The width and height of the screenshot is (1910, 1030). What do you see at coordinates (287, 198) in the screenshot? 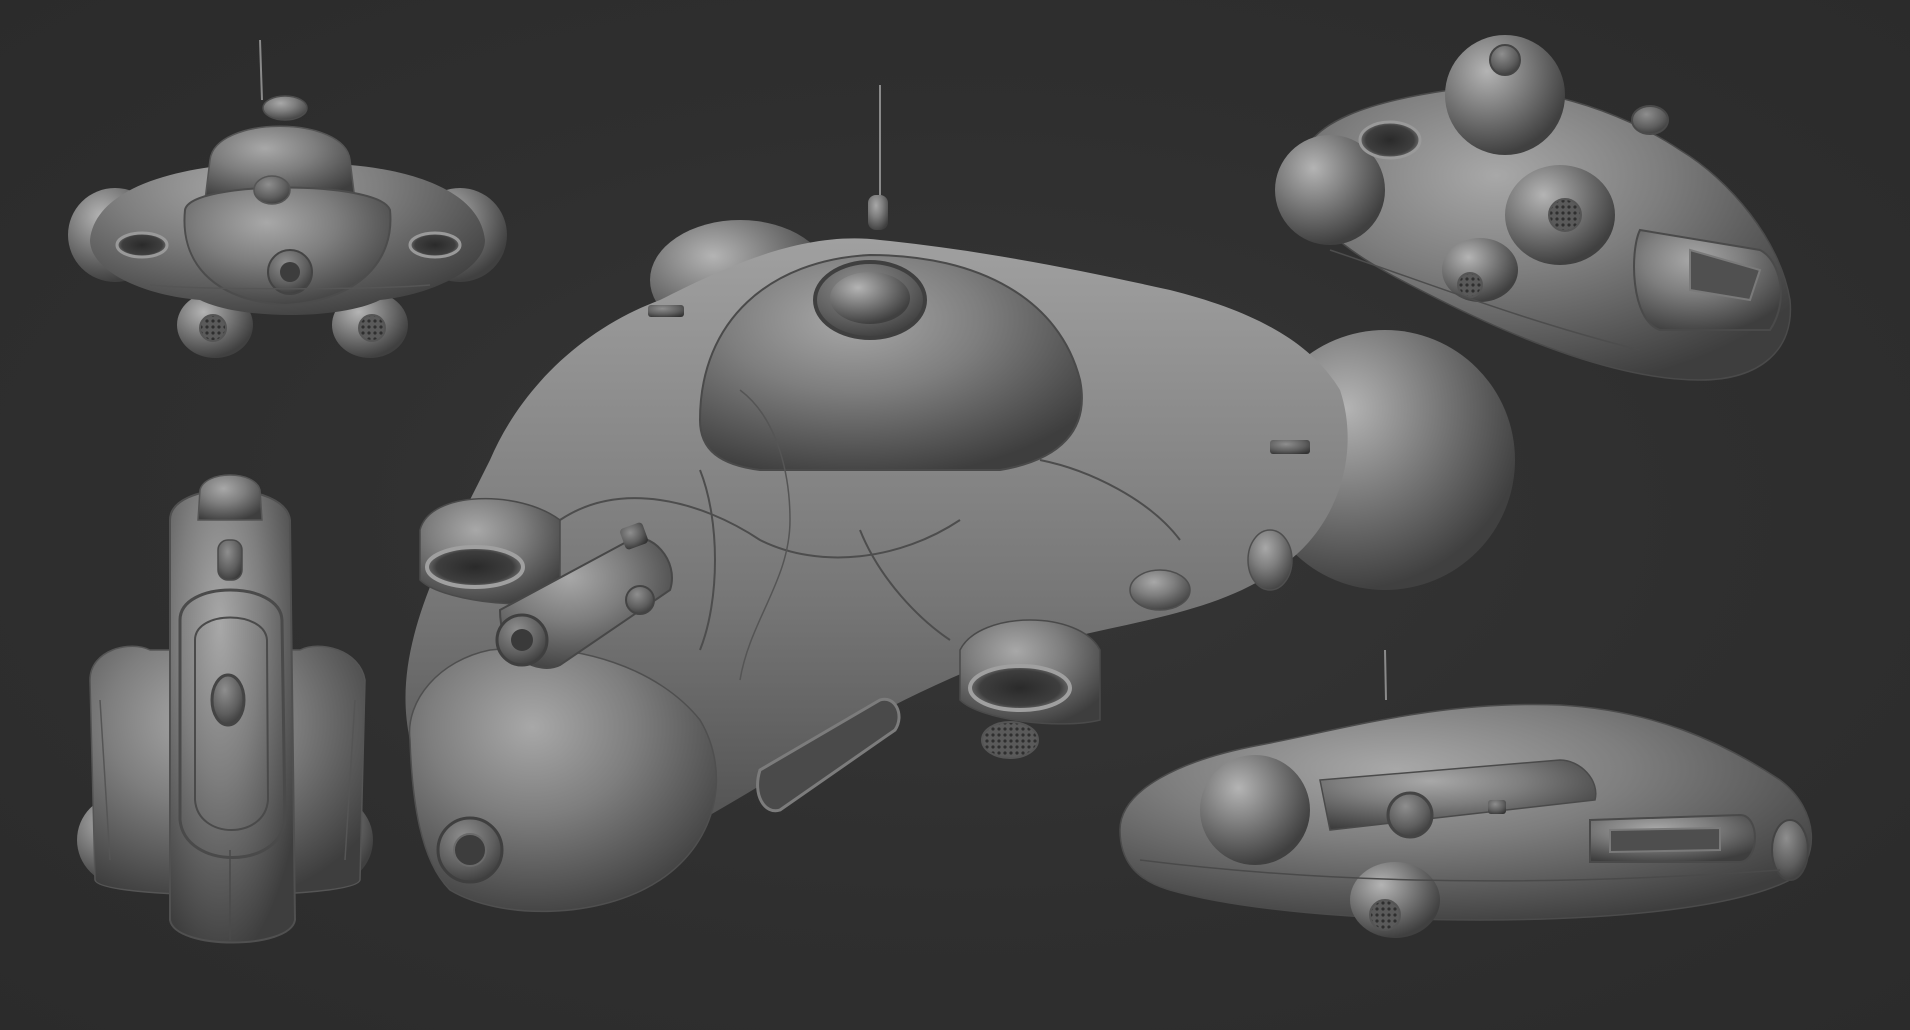
I see `front-view` at bounding box center [287, 198].